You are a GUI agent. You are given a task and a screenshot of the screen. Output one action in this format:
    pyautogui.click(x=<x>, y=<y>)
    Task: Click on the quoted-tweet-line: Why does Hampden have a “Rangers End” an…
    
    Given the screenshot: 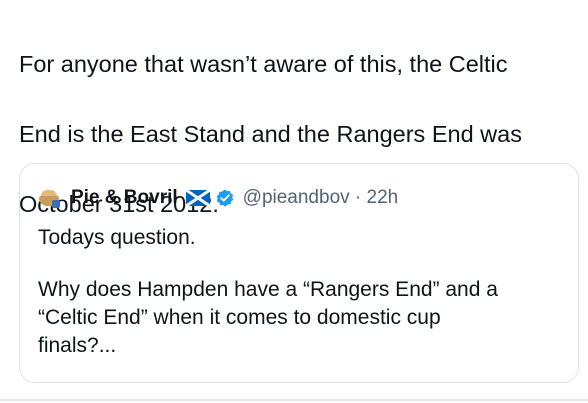 What is the action you would take?
    pyautogui.click(x=268, y=289)
    